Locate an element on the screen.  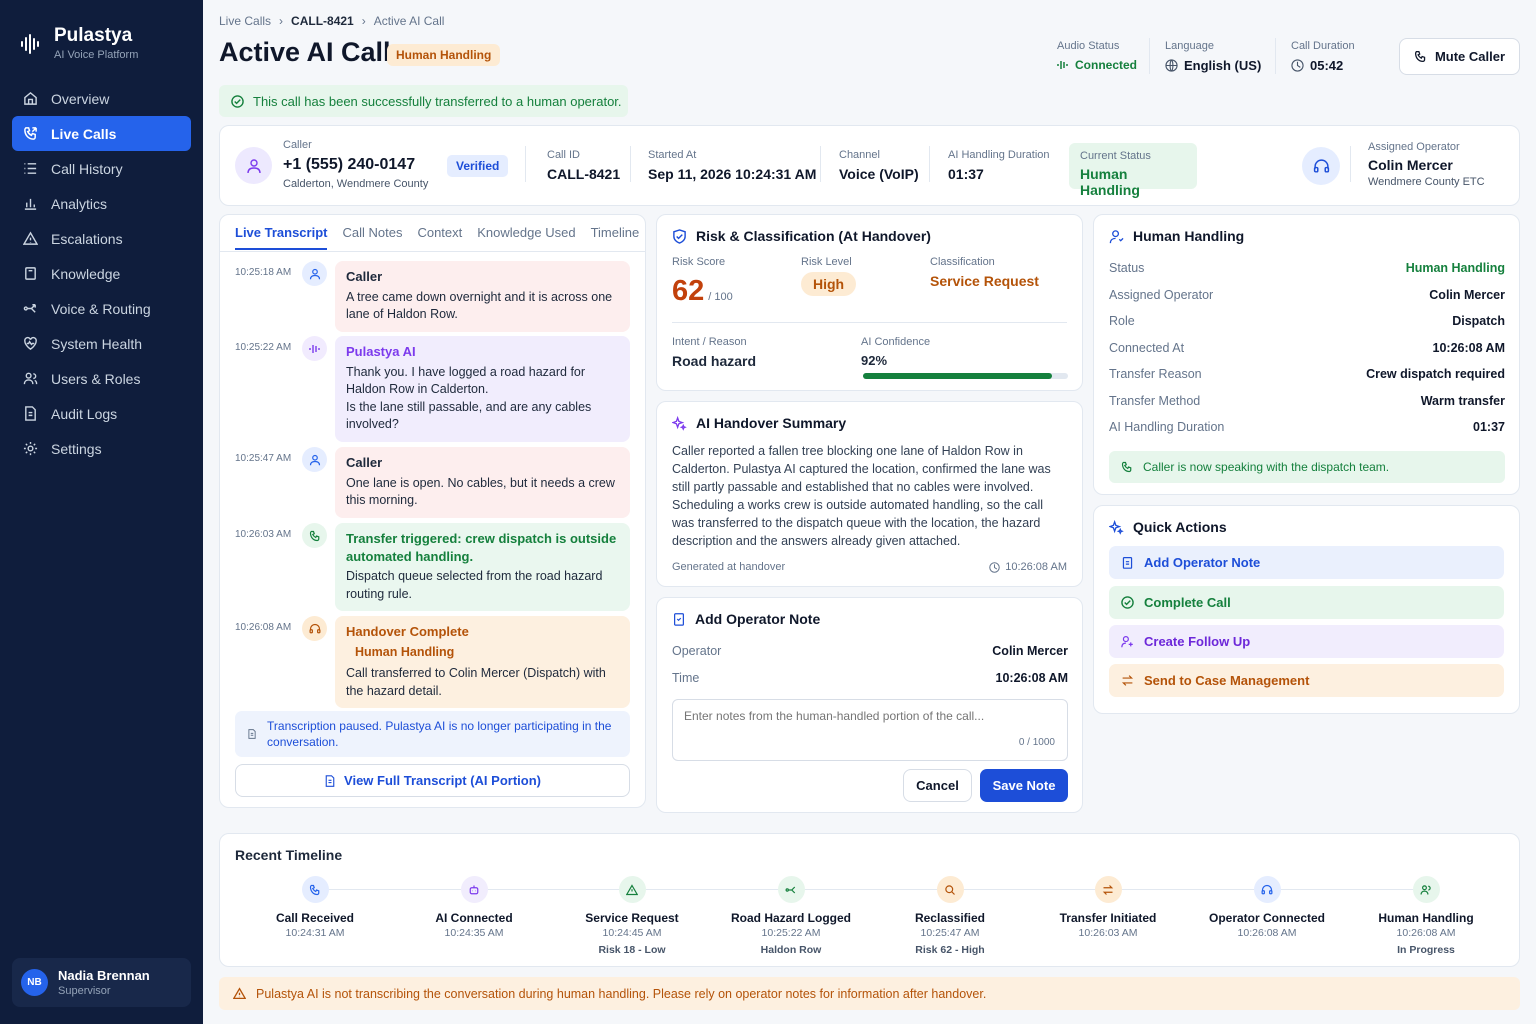
create-follow-up-action: Create Follow Up is located at coordinates (1306, 641).